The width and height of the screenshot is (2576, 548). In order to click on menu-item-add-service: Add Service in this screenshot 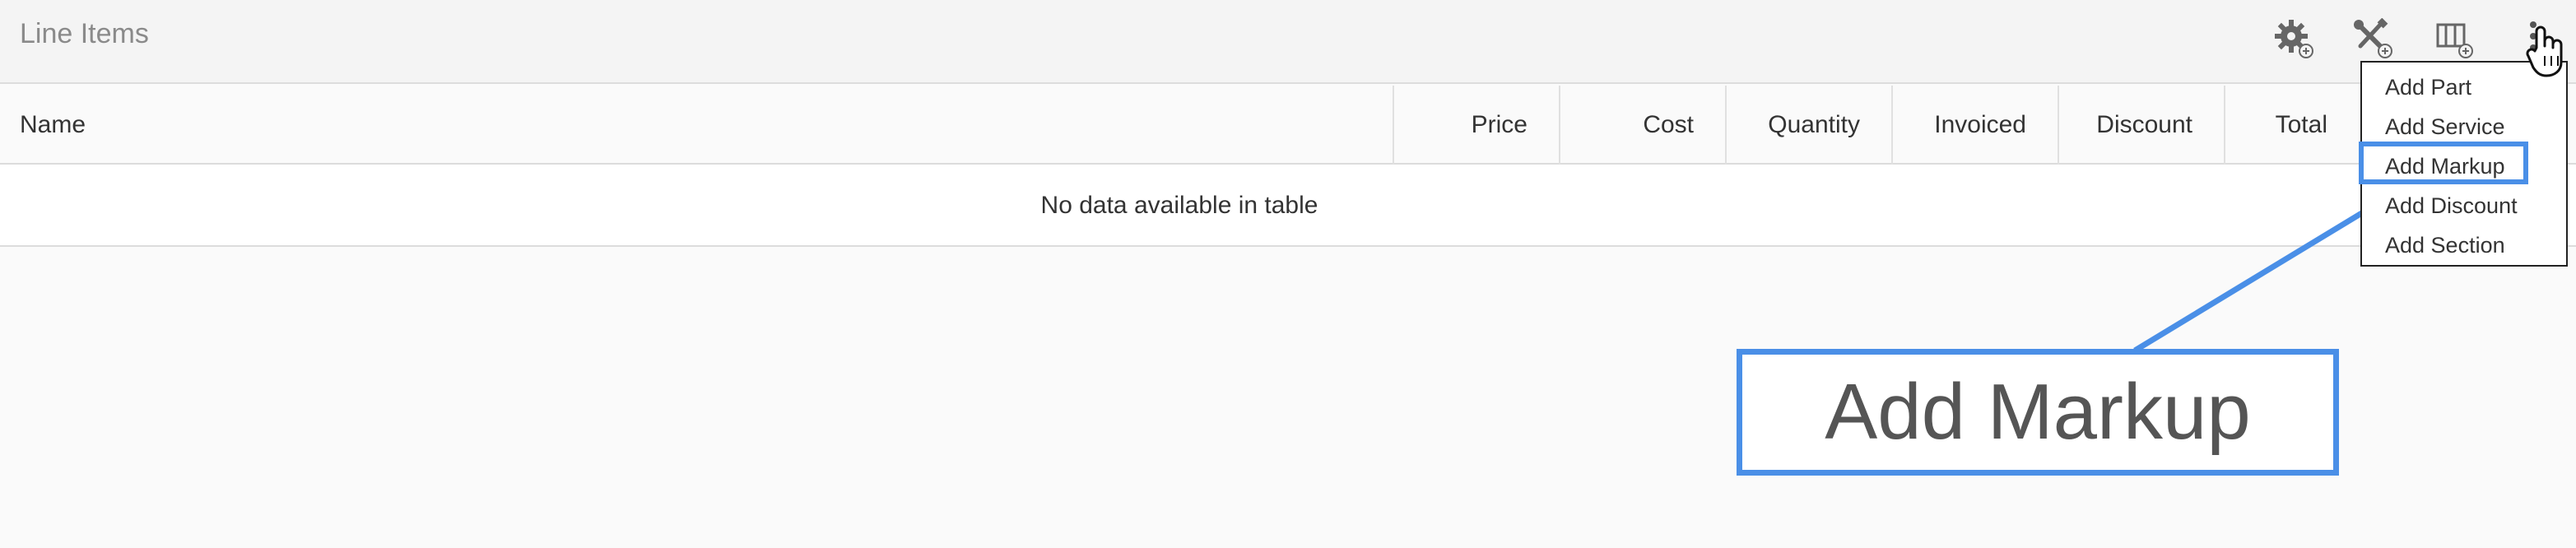, I will do `click(2445, 126)`.